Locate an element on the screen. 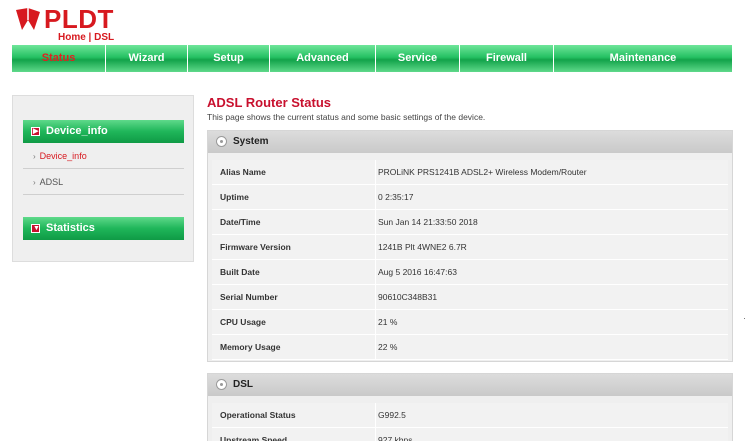 This screenshot has width=747, height=441. row-value: G992.5 is located at coordinates (546, 415).